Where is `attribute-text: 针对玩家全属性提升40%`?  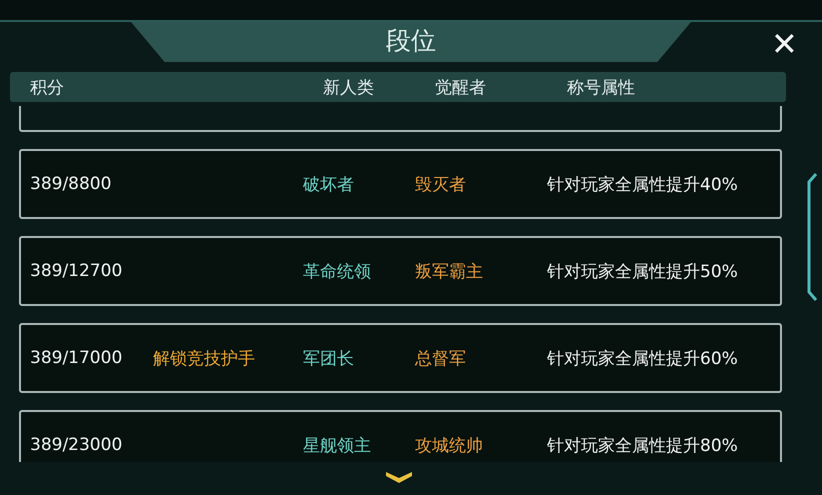
attribute-text: 针对玩家全属性提升40% is located at coordinates (643, 185).